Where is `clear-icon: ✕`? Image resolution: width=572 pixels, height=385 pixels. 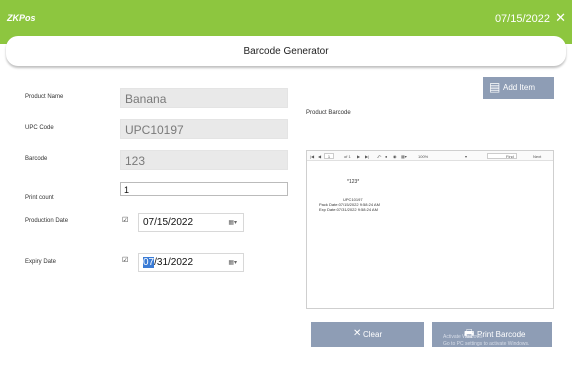
clear-icon: ✕ is located at coordinates (357, 333).